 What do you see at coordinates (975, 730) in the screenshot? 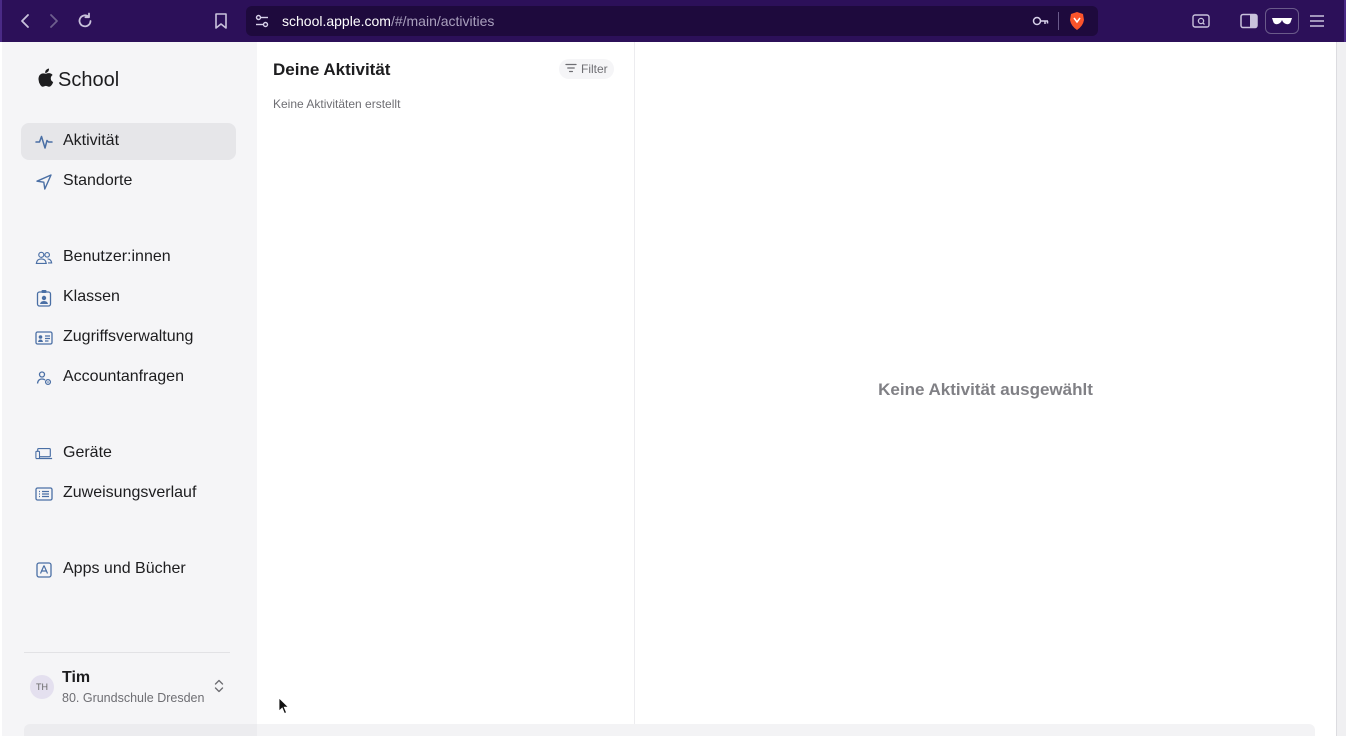
I see `detail-scroll-edge` at bounding box center [975, 730].